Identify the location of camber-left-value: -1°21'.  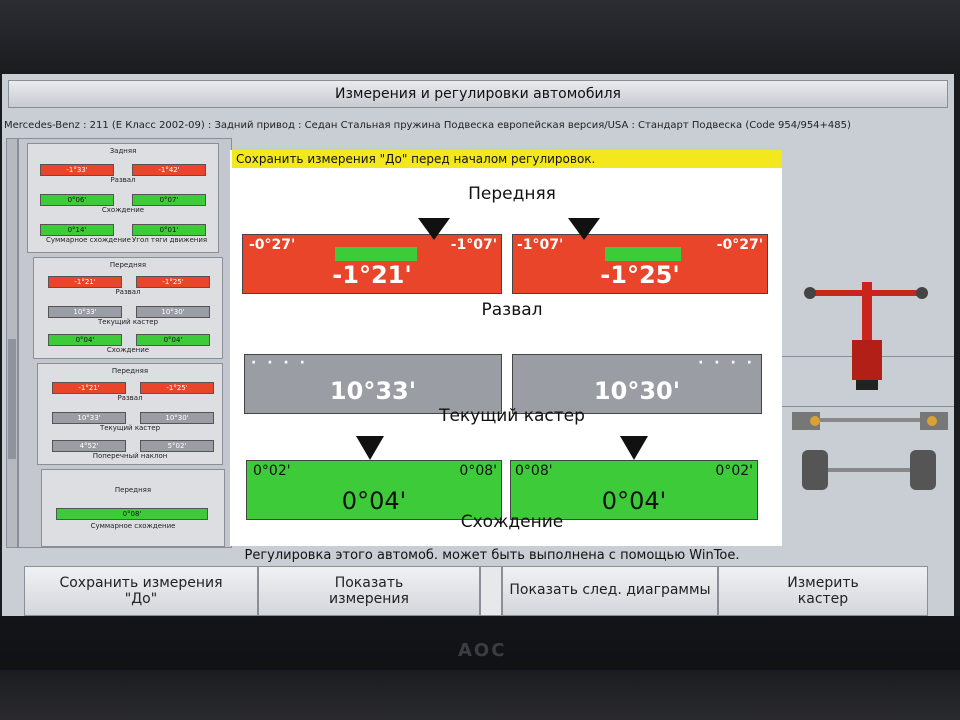
(372, 275).